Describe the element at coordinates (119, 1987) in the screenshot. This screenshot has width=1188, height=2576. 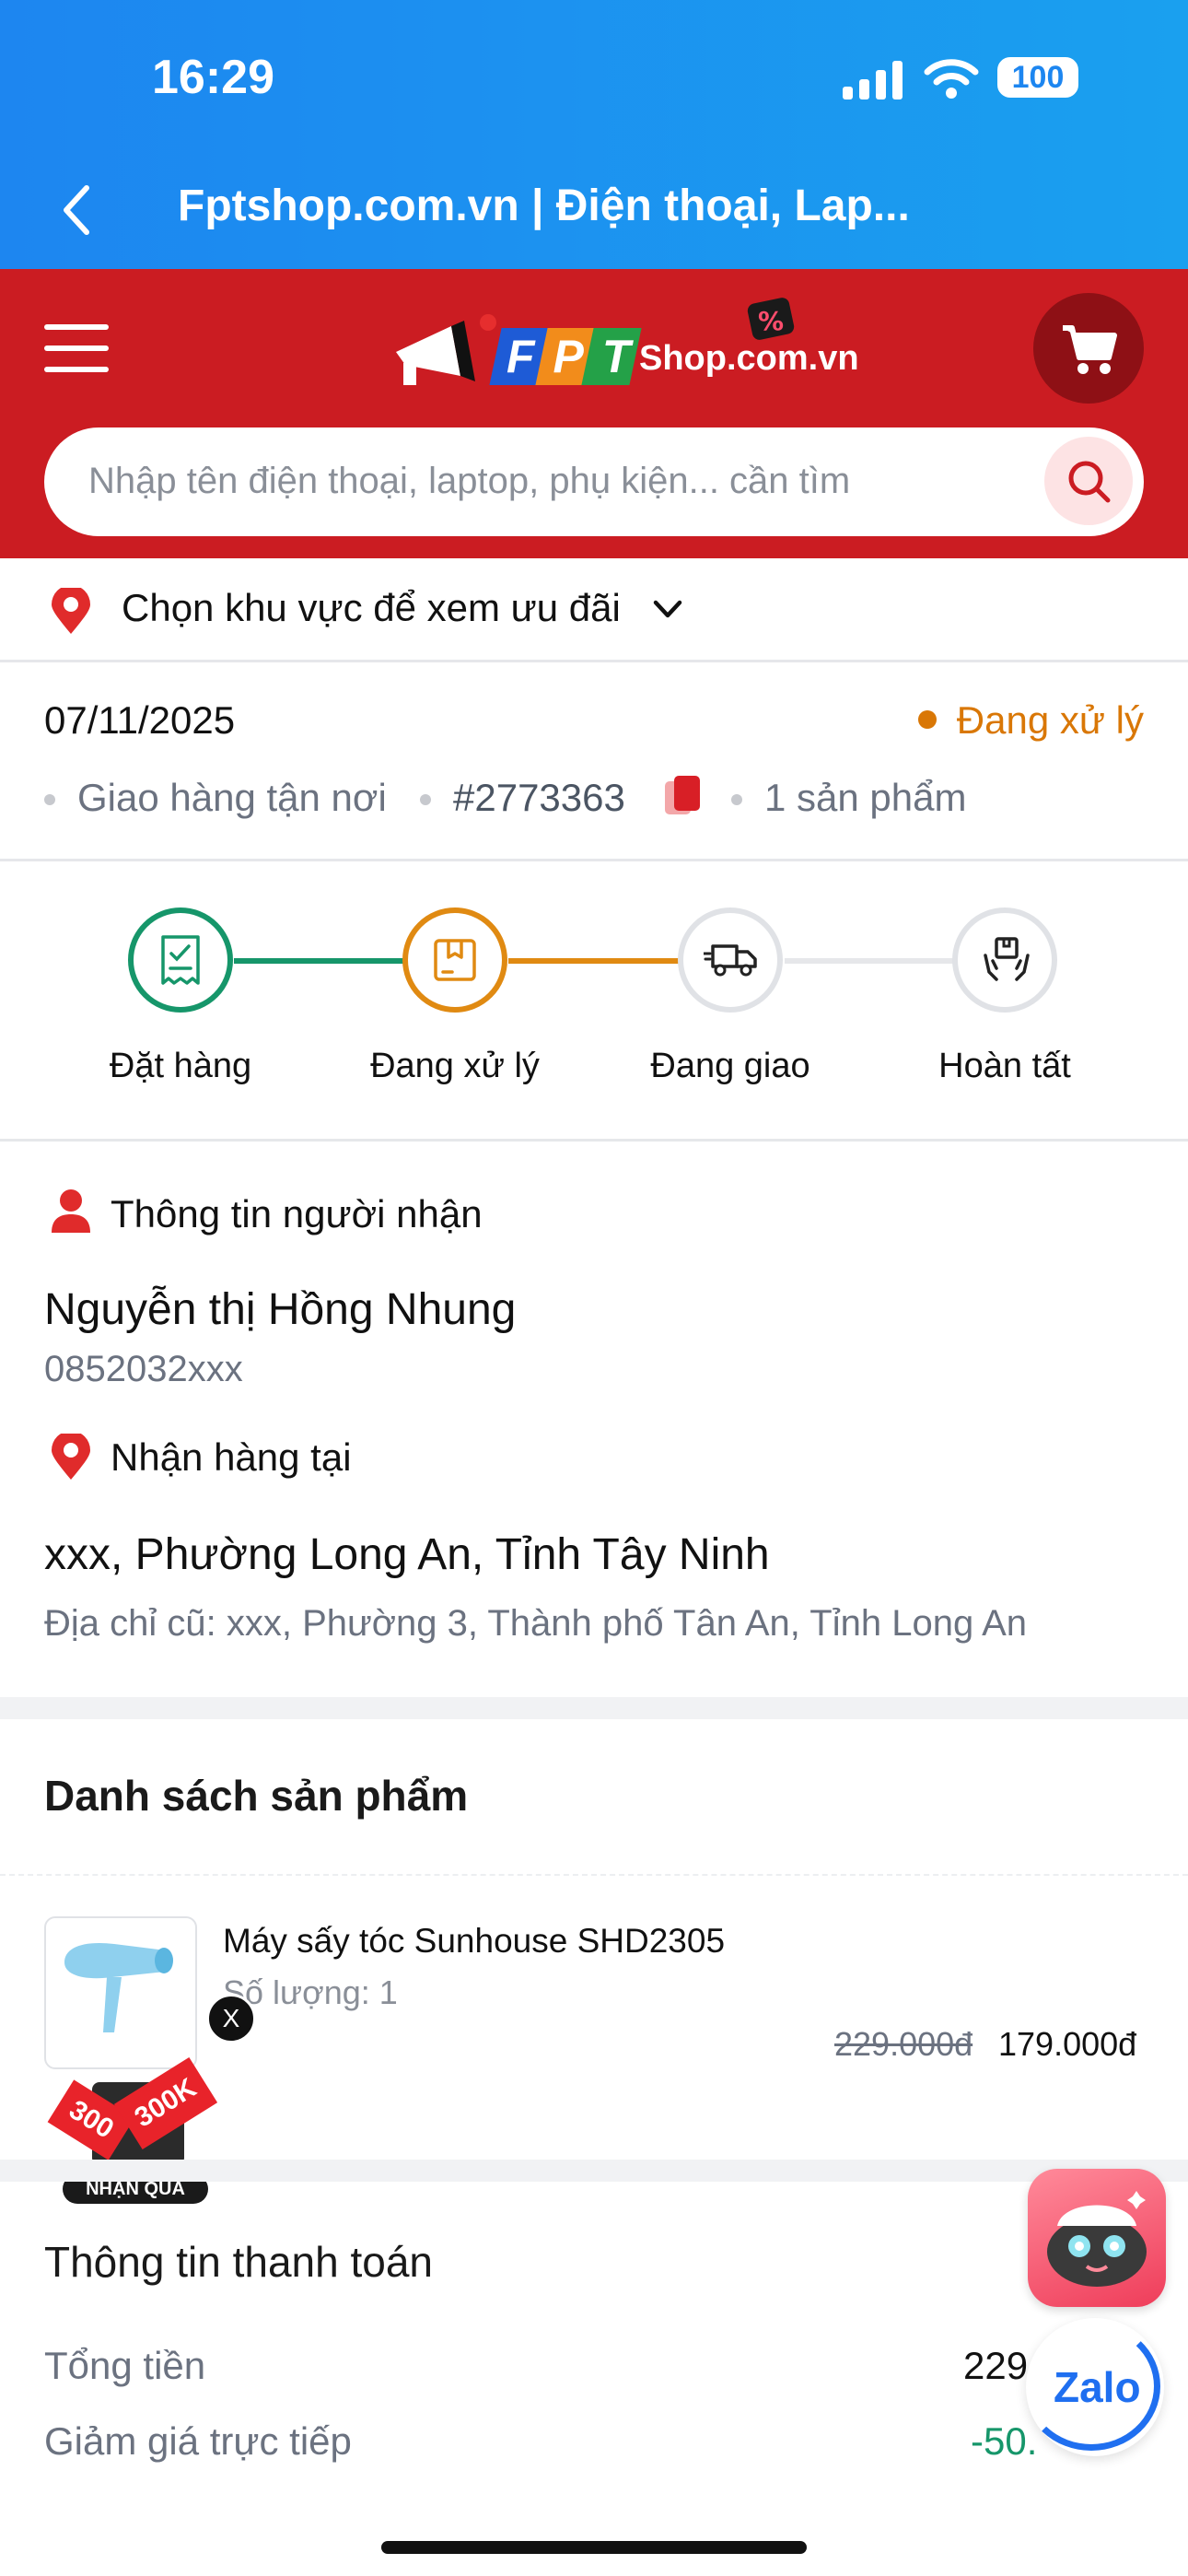
I see `hair-dryer-image` at that location.